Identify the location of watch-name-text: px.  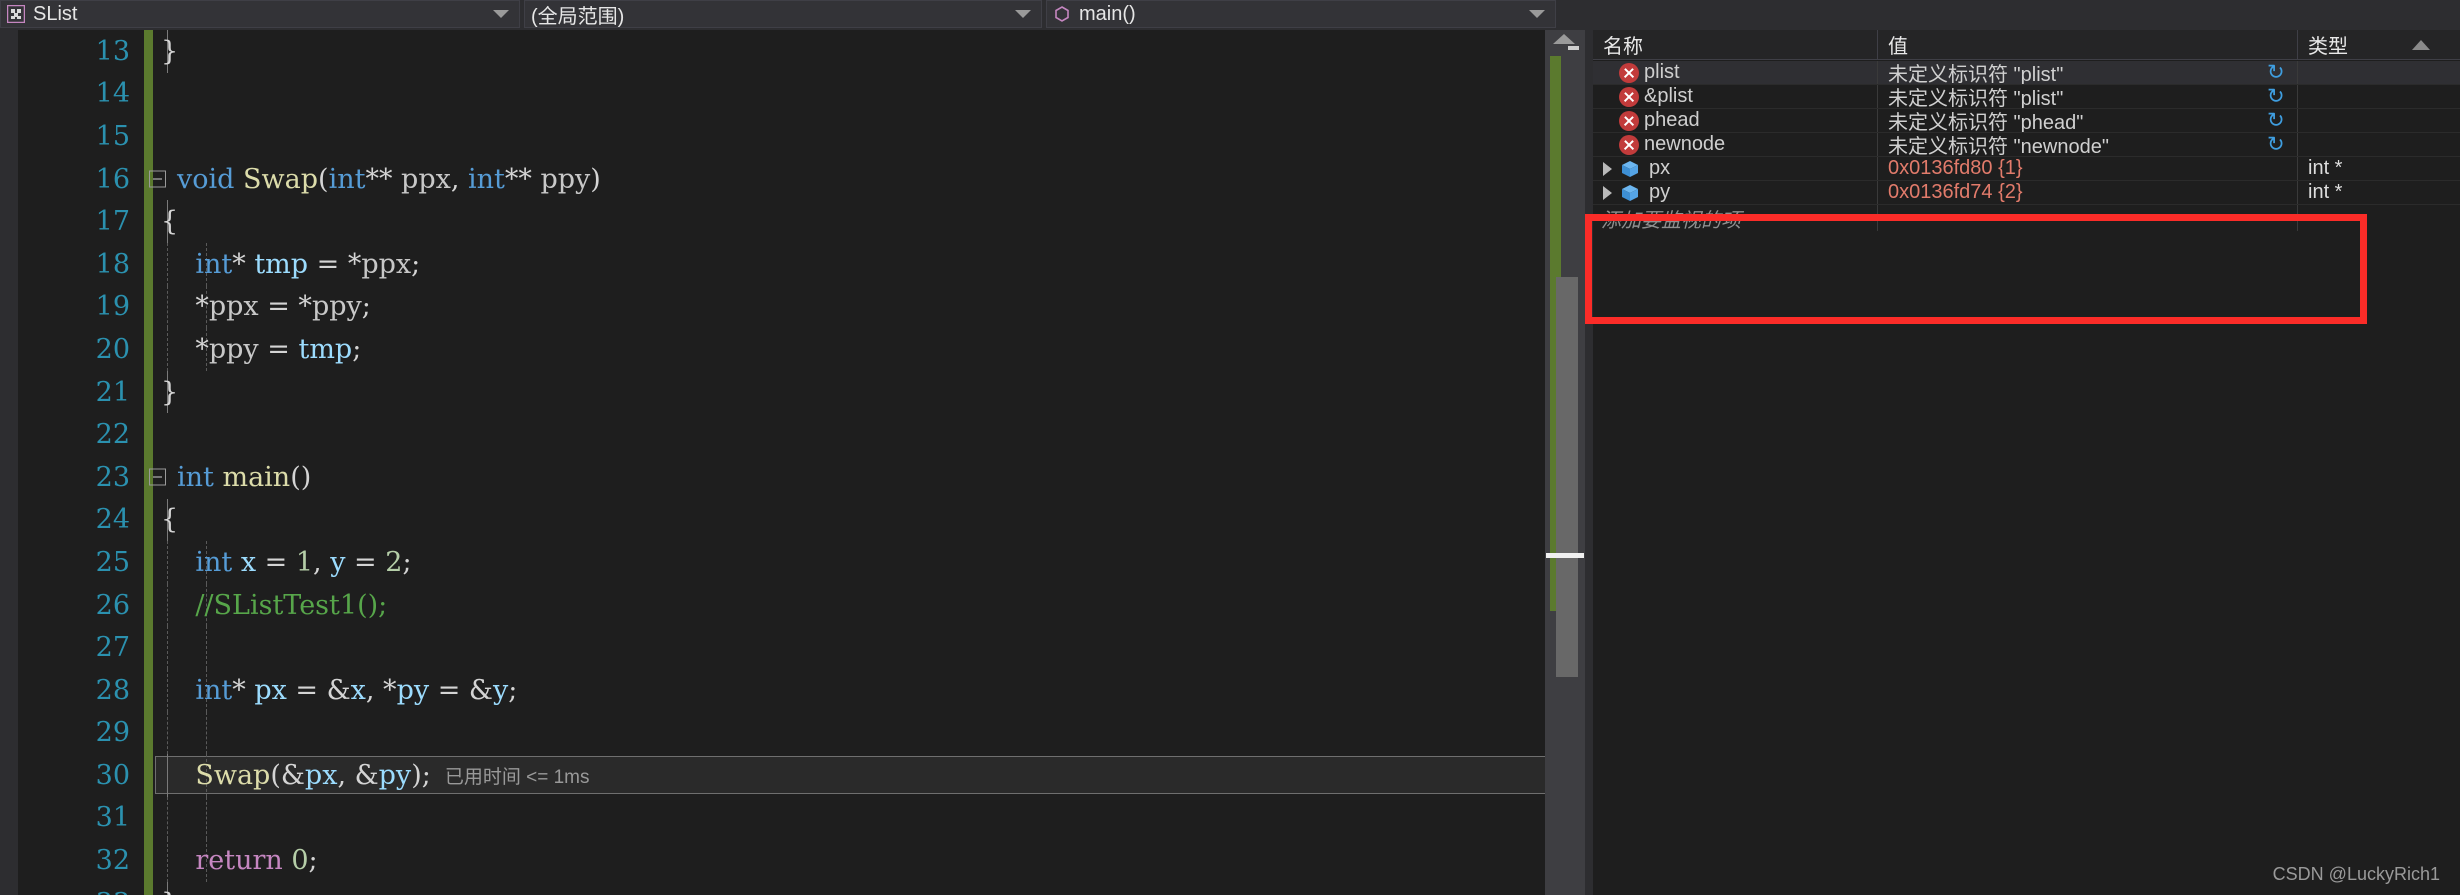
(1660, 168).